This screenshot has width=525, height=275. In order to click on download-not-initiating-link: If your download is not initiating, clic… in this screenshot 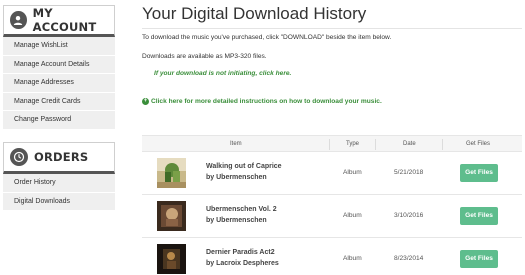, I will do `click(222, 73)`.